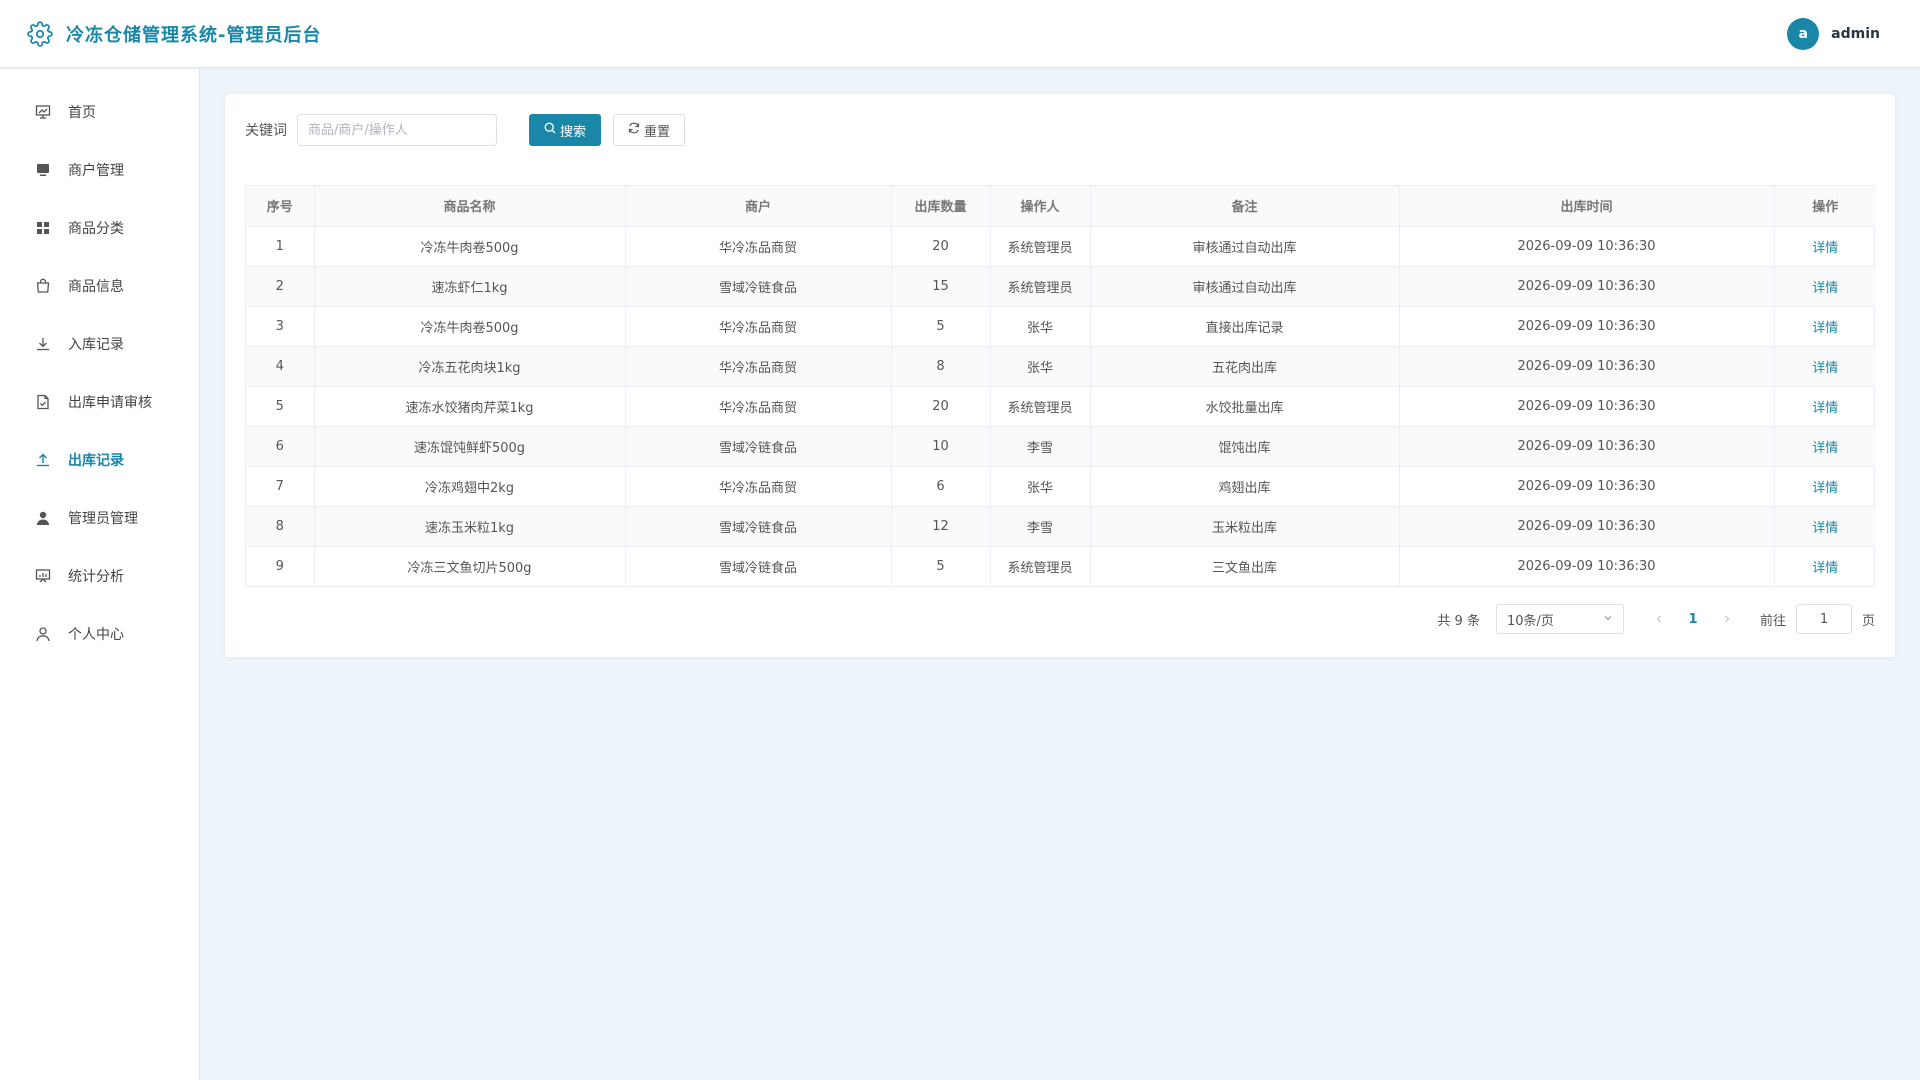 Image resolution: width=1920 pixels, height=1080 pixels. I want to click on search-button-label: 搜索, so click(573, 132).